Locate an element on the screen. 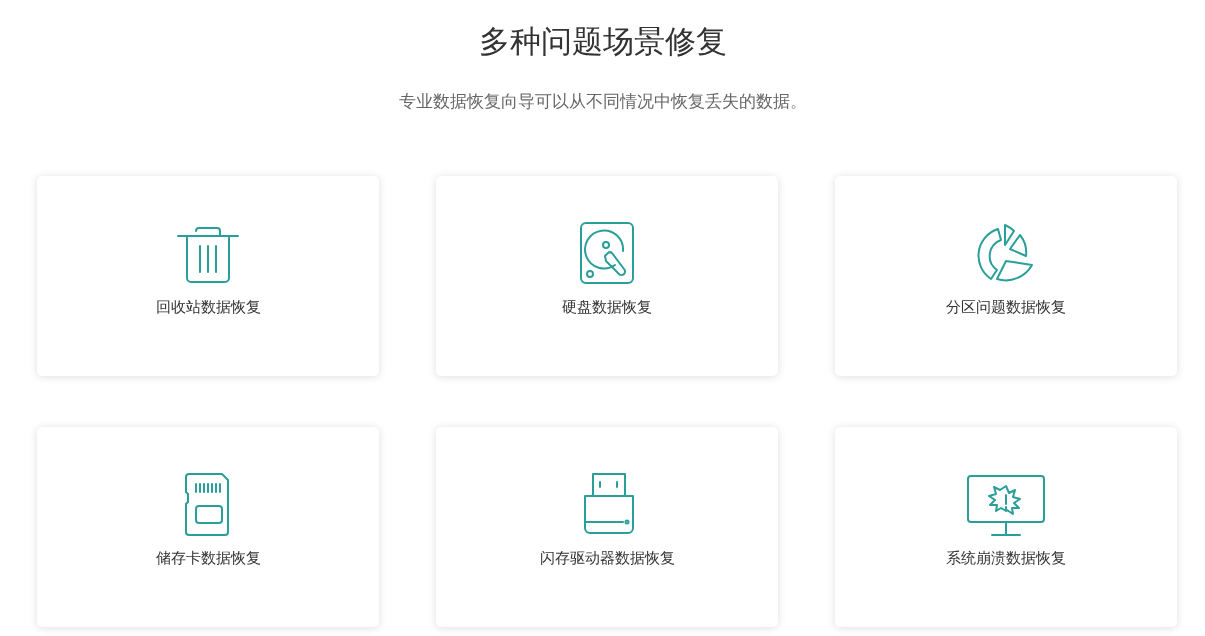 The image size is (1205, 636). page-subtitle: 专业数据恢复向导可以从不同情况中恢复丢失的数据。 is located at coordinates (602, 102).